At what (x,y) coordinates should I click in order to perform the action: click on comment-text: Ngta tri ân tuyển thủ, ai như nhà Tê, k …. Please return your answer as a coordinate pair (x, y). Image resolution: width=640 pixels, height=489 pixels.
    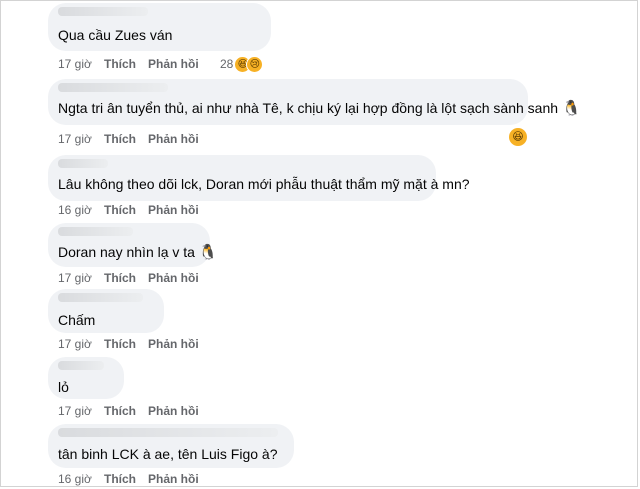
    Looking at the image, I should click on (319, 108).